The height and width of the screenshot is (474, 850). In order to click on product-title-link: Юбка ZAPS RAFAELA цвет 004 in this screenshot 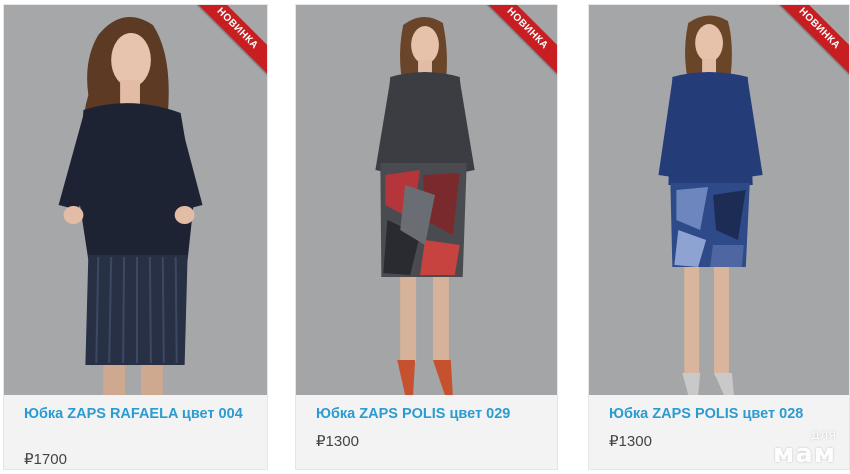, I will do `click(138, 414)`.